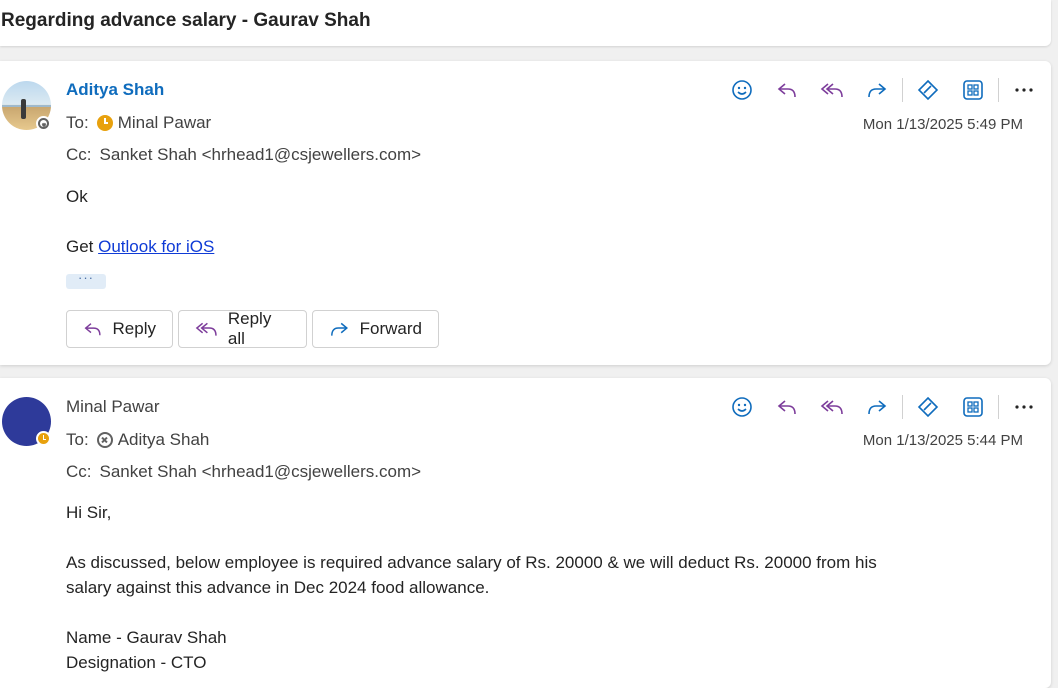 This screenshot has height=688, width=1058. I want to click on email-subject: Regarding advance salary - Gaurav Shah, so click(186, 20).